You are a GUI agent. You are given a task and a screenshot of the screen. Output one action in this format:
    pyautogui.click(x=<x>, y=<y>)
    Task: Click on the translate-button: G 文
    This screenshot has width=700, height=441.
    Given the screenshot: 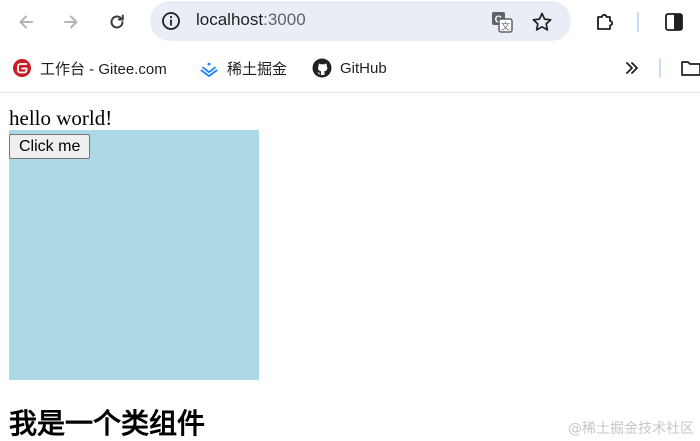 What is the action you would take?
    pyautogui.click(x=502, y=22)
    